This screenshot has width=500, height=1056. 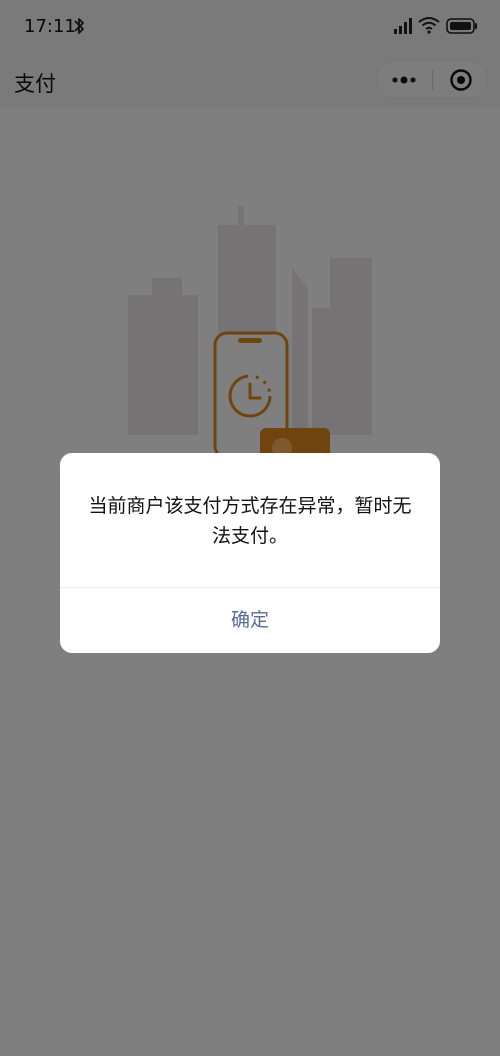 I want to click on alert-dialog: 当前商户该支付方式存在异常，暂时无法支付。 确定, so click(x=250, y=553).